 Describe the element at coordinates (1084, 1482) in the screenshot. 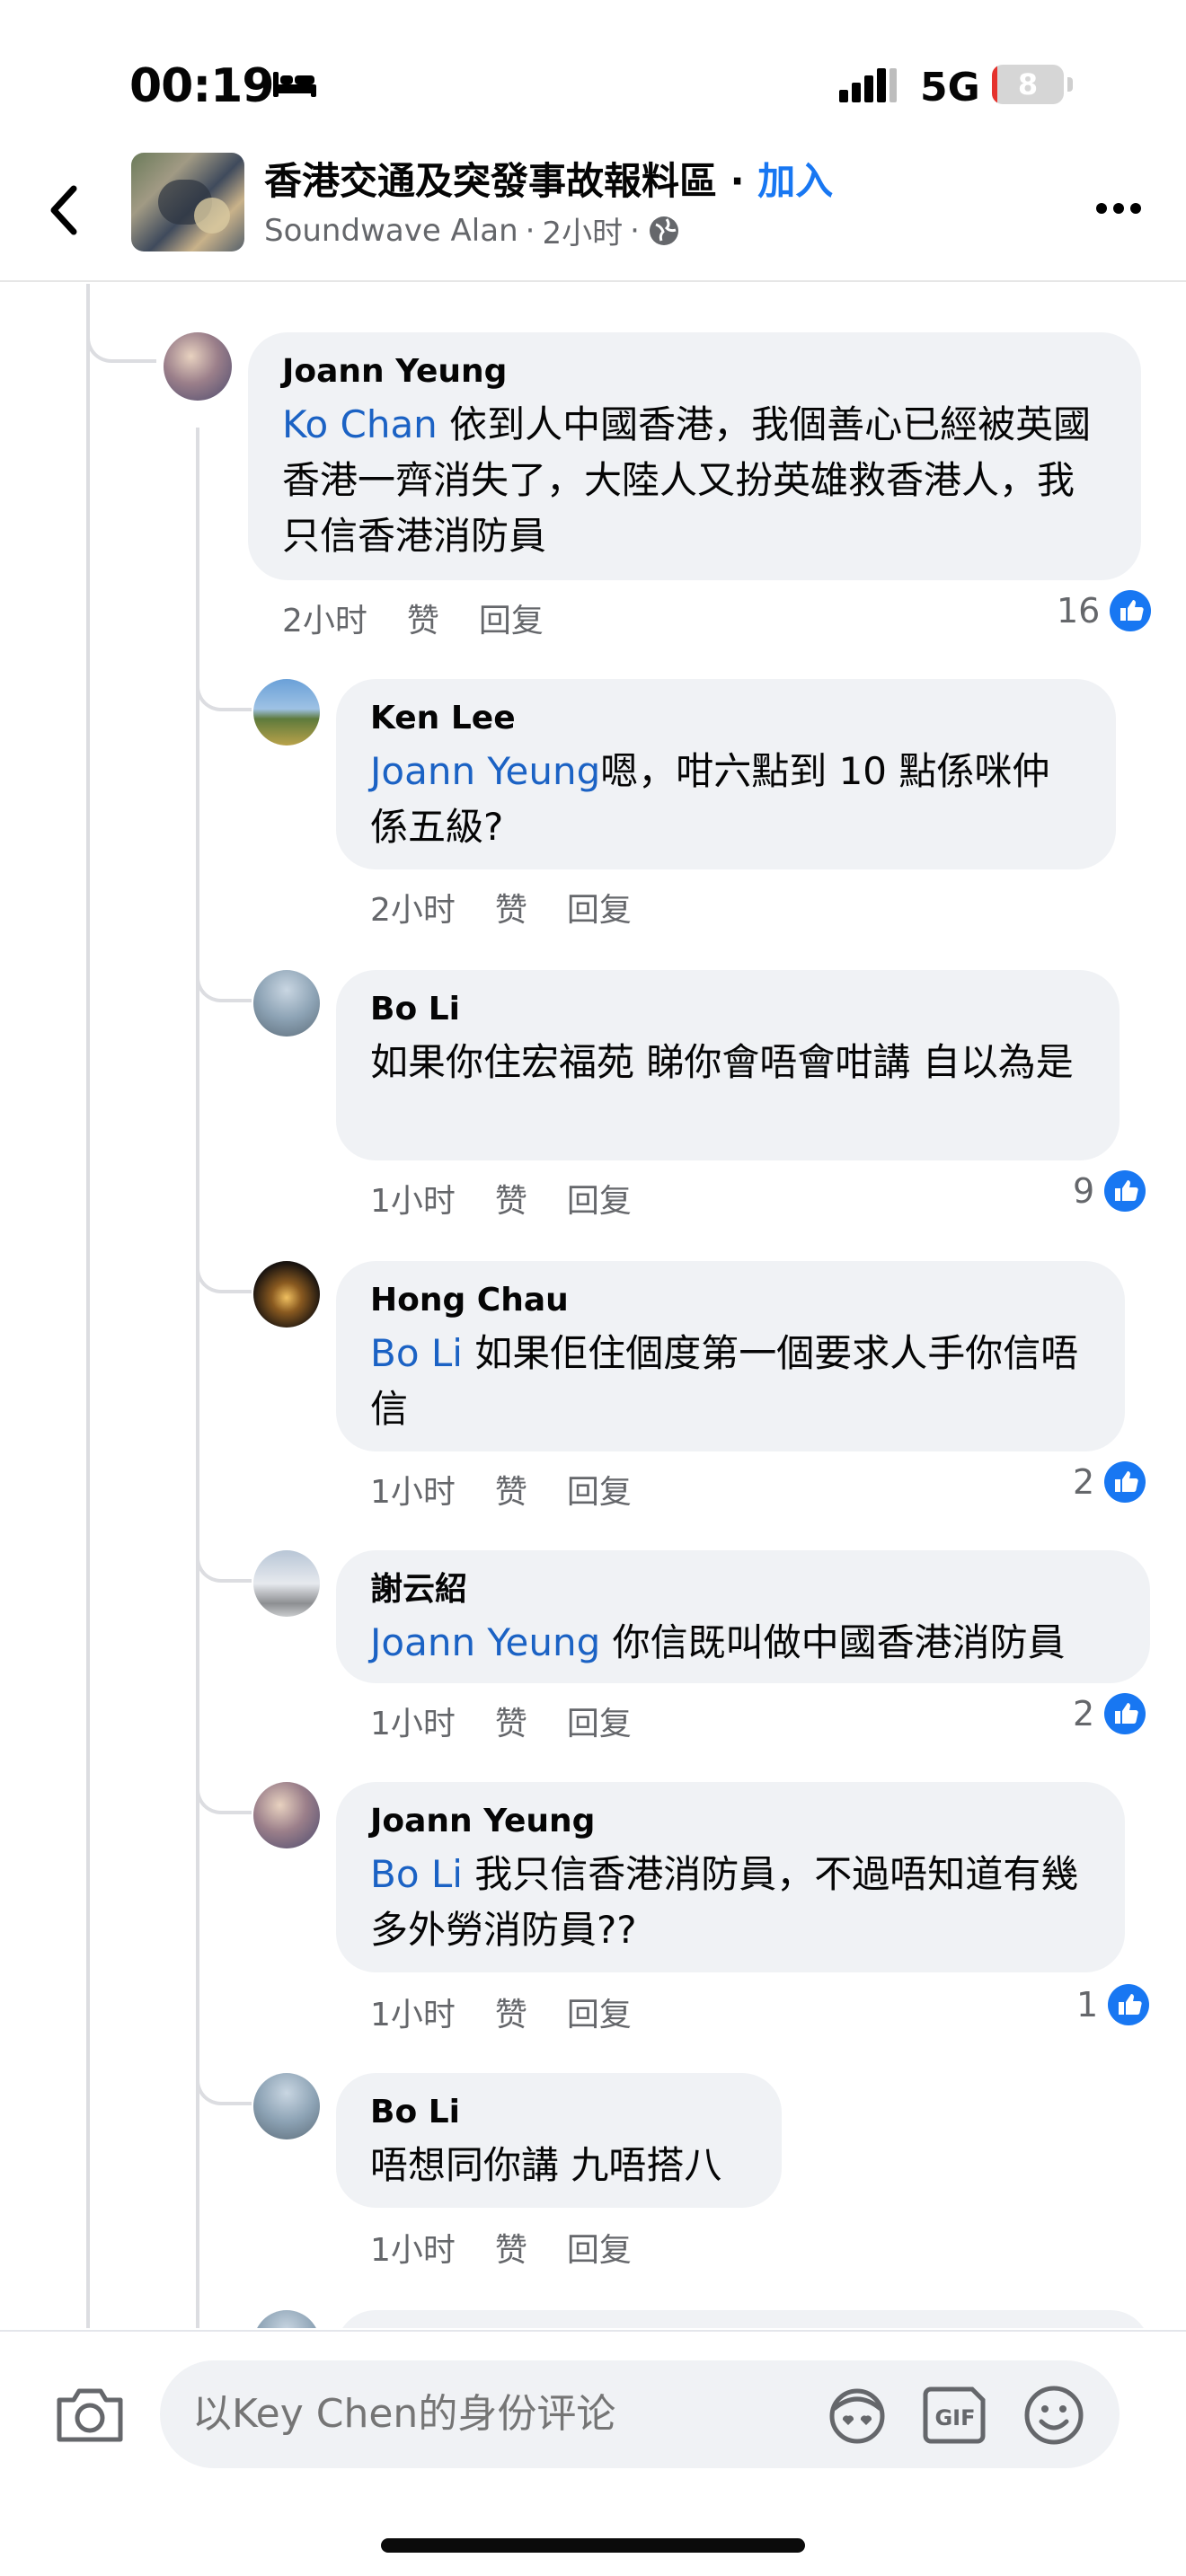

I see `like-count-number: 2` at that location.